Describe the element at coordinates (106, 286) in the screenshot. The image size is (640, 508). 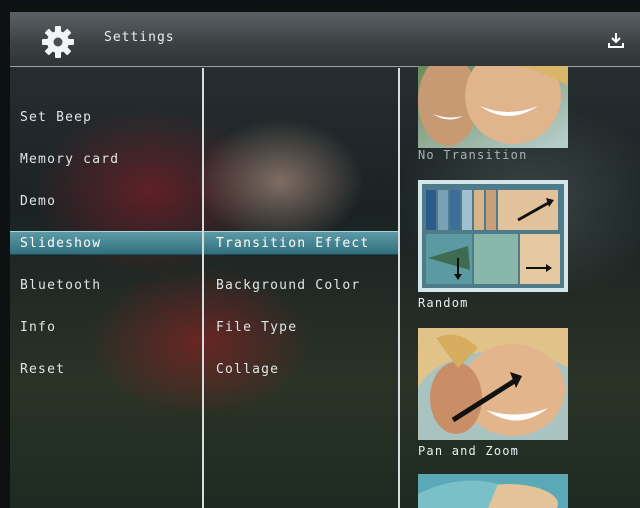
I see `menu-item-bluetooth: Bluetooth` at that location.